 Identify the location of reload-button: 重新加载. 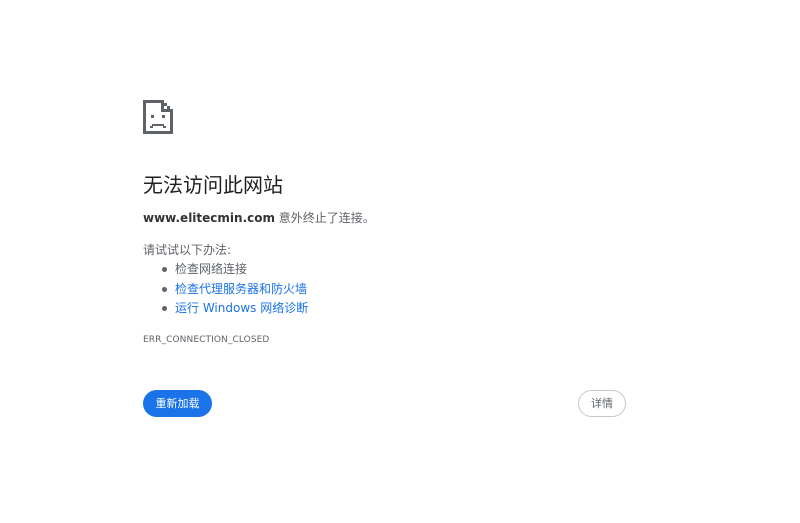
(177, 403).